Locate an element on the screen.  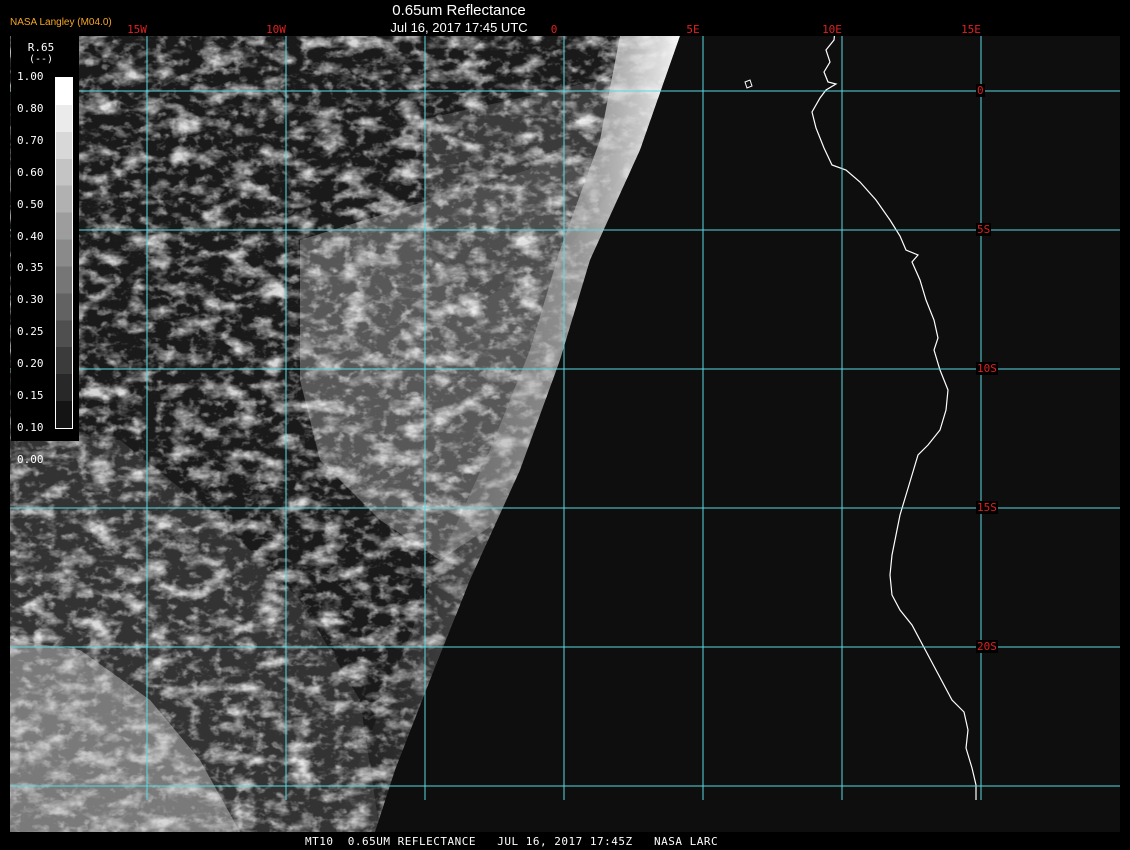
legend-tick-label: 0.00 is located at coordinates (30, 459).